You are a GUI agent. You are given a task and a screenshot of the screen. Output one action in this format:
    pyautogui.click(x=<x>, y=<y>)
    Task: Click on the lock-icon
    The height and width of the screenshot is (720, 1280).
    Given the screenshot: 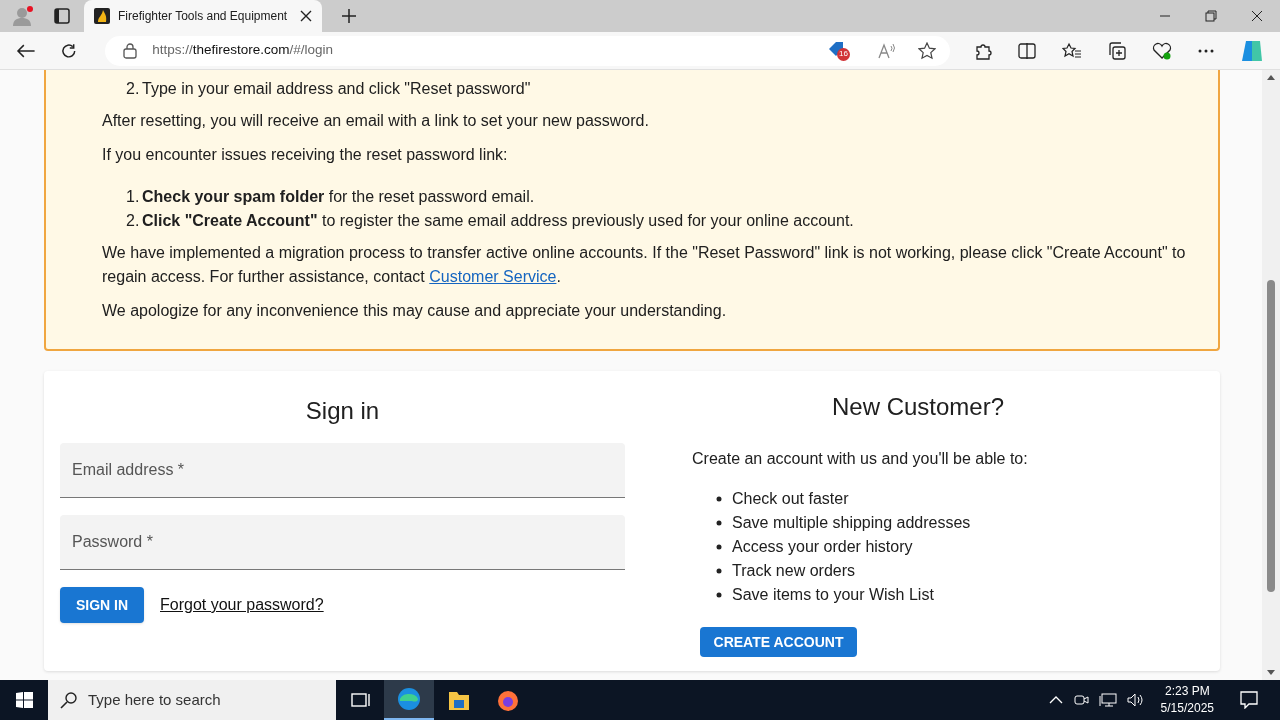 What is the action you would take?
    pyautogui.click(x=130, y=50)
    